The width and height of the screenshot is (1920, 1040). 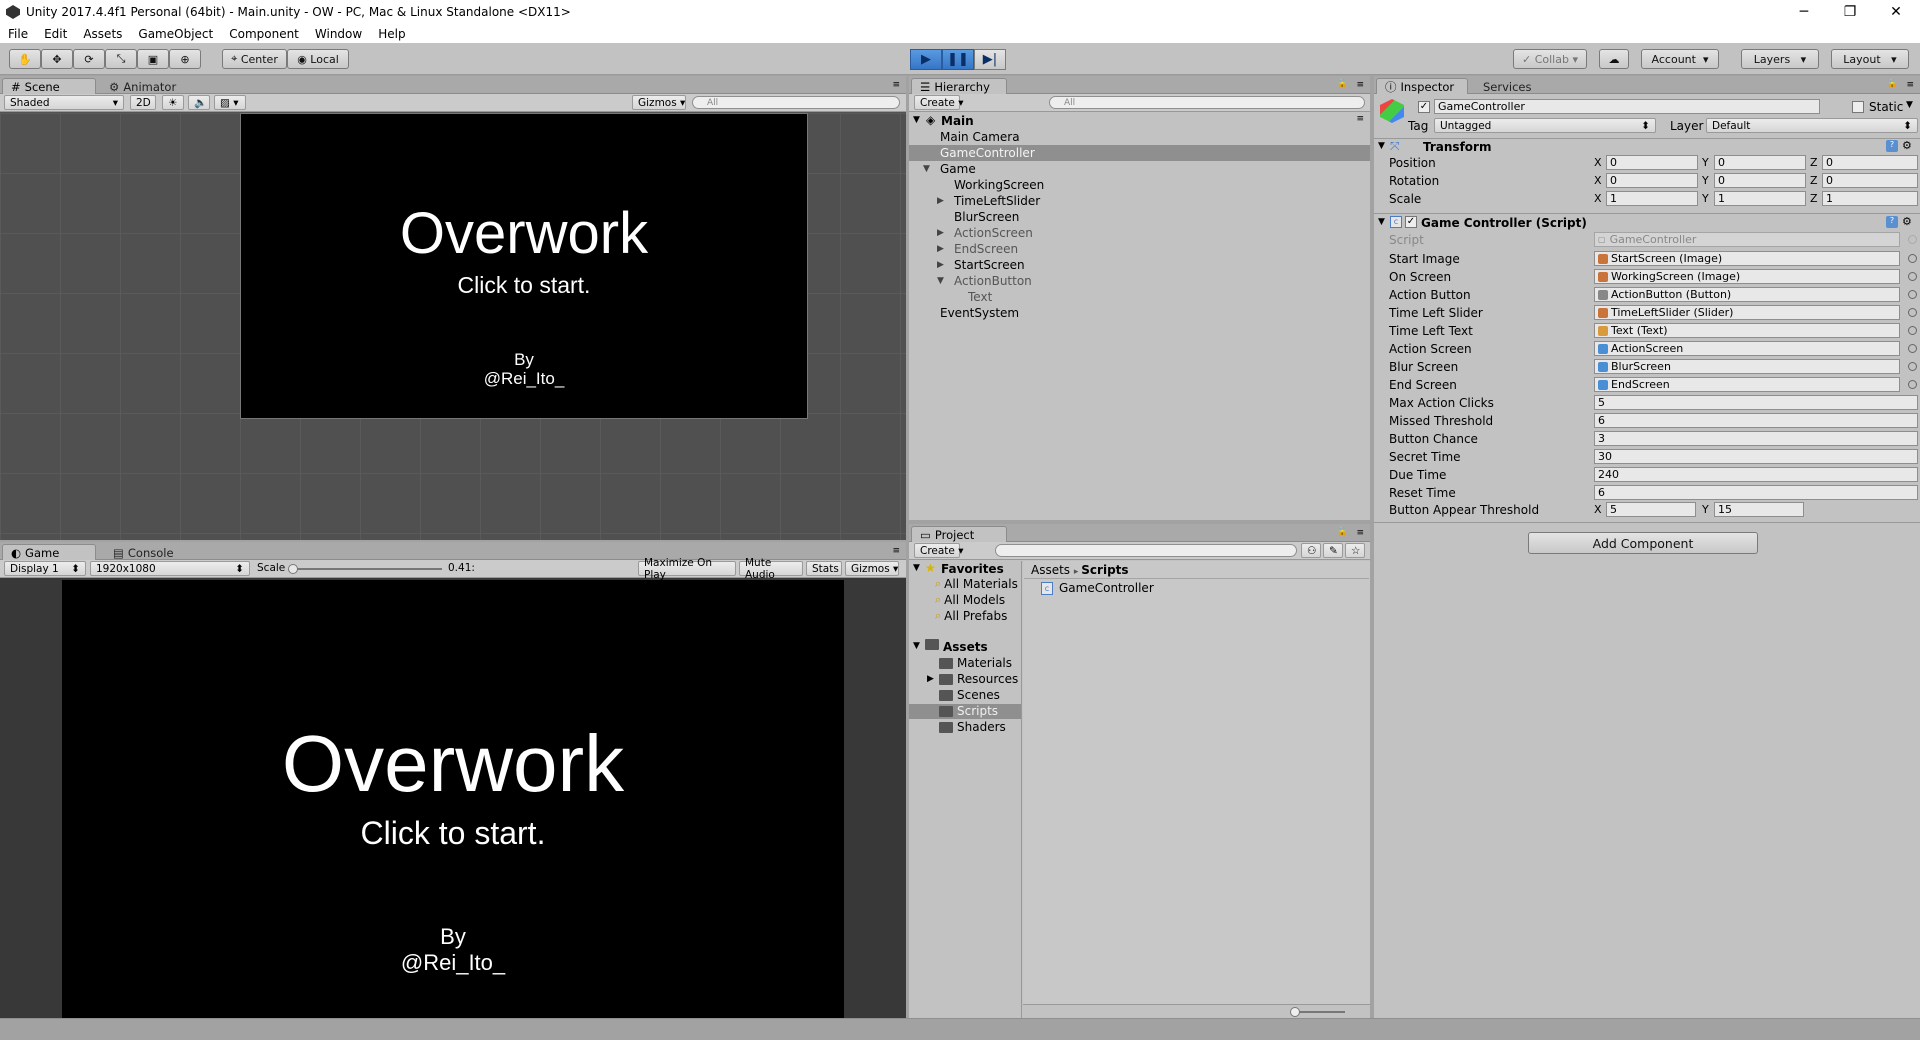 I want to click on rotate-tool-icon: ⟳, so click(x=89, y=59).